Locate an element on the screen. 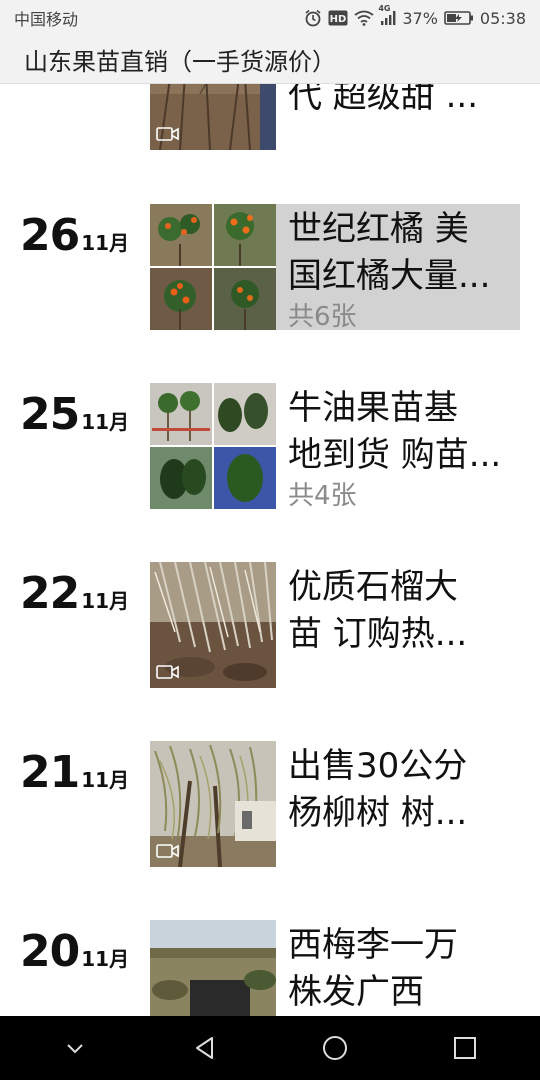  list-item: 26 11月 世纪红橘 美 国红橘大量... 共6张 is located at coordinates (270, 268).